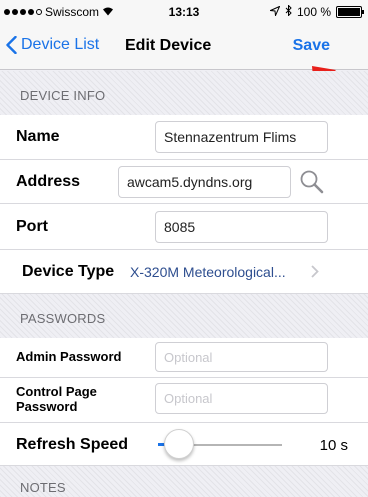  What do you see at coordinates (60, 44) in the screenshot?
I see `back-button-label: Device List` at bounding box center [60, 44].